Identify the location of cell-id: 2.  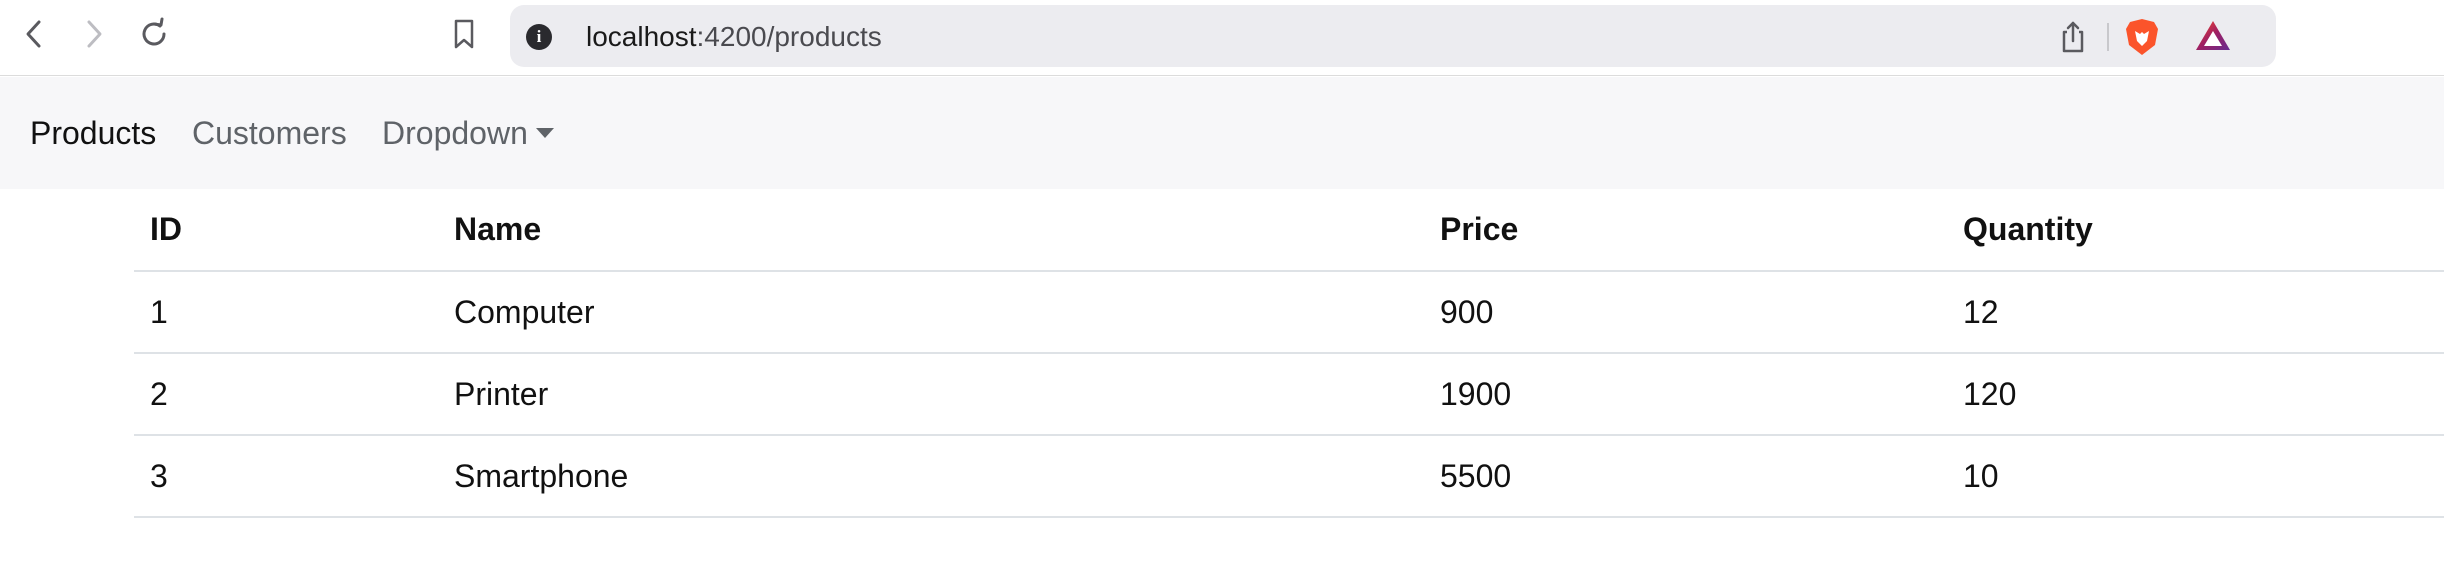
(286, 394).